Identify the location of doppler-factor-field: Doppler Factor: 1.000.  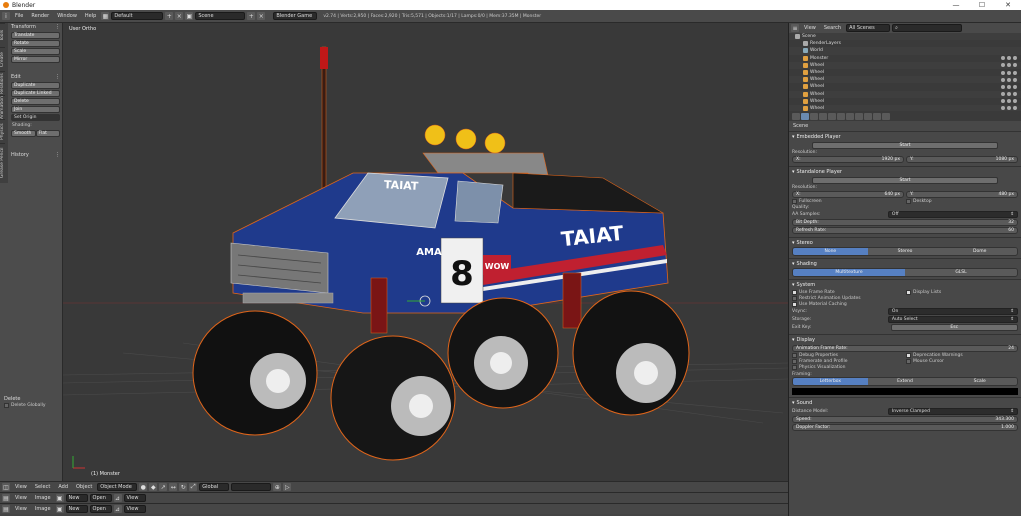
(905, 427).